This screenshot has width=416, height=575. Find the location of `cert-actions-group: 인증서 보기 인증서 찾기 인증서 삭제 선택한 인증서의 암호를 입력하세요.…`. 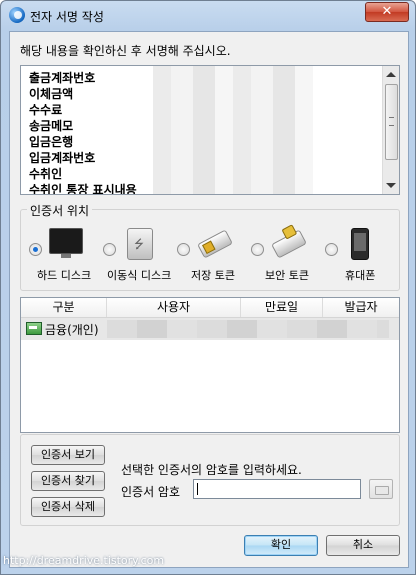

cert-actions-group: 인증서 보기 인증서 찾기 인증서 삭제 선택한 인증서의 암호를 입력하세요.… is located at coordinates (210, 480).